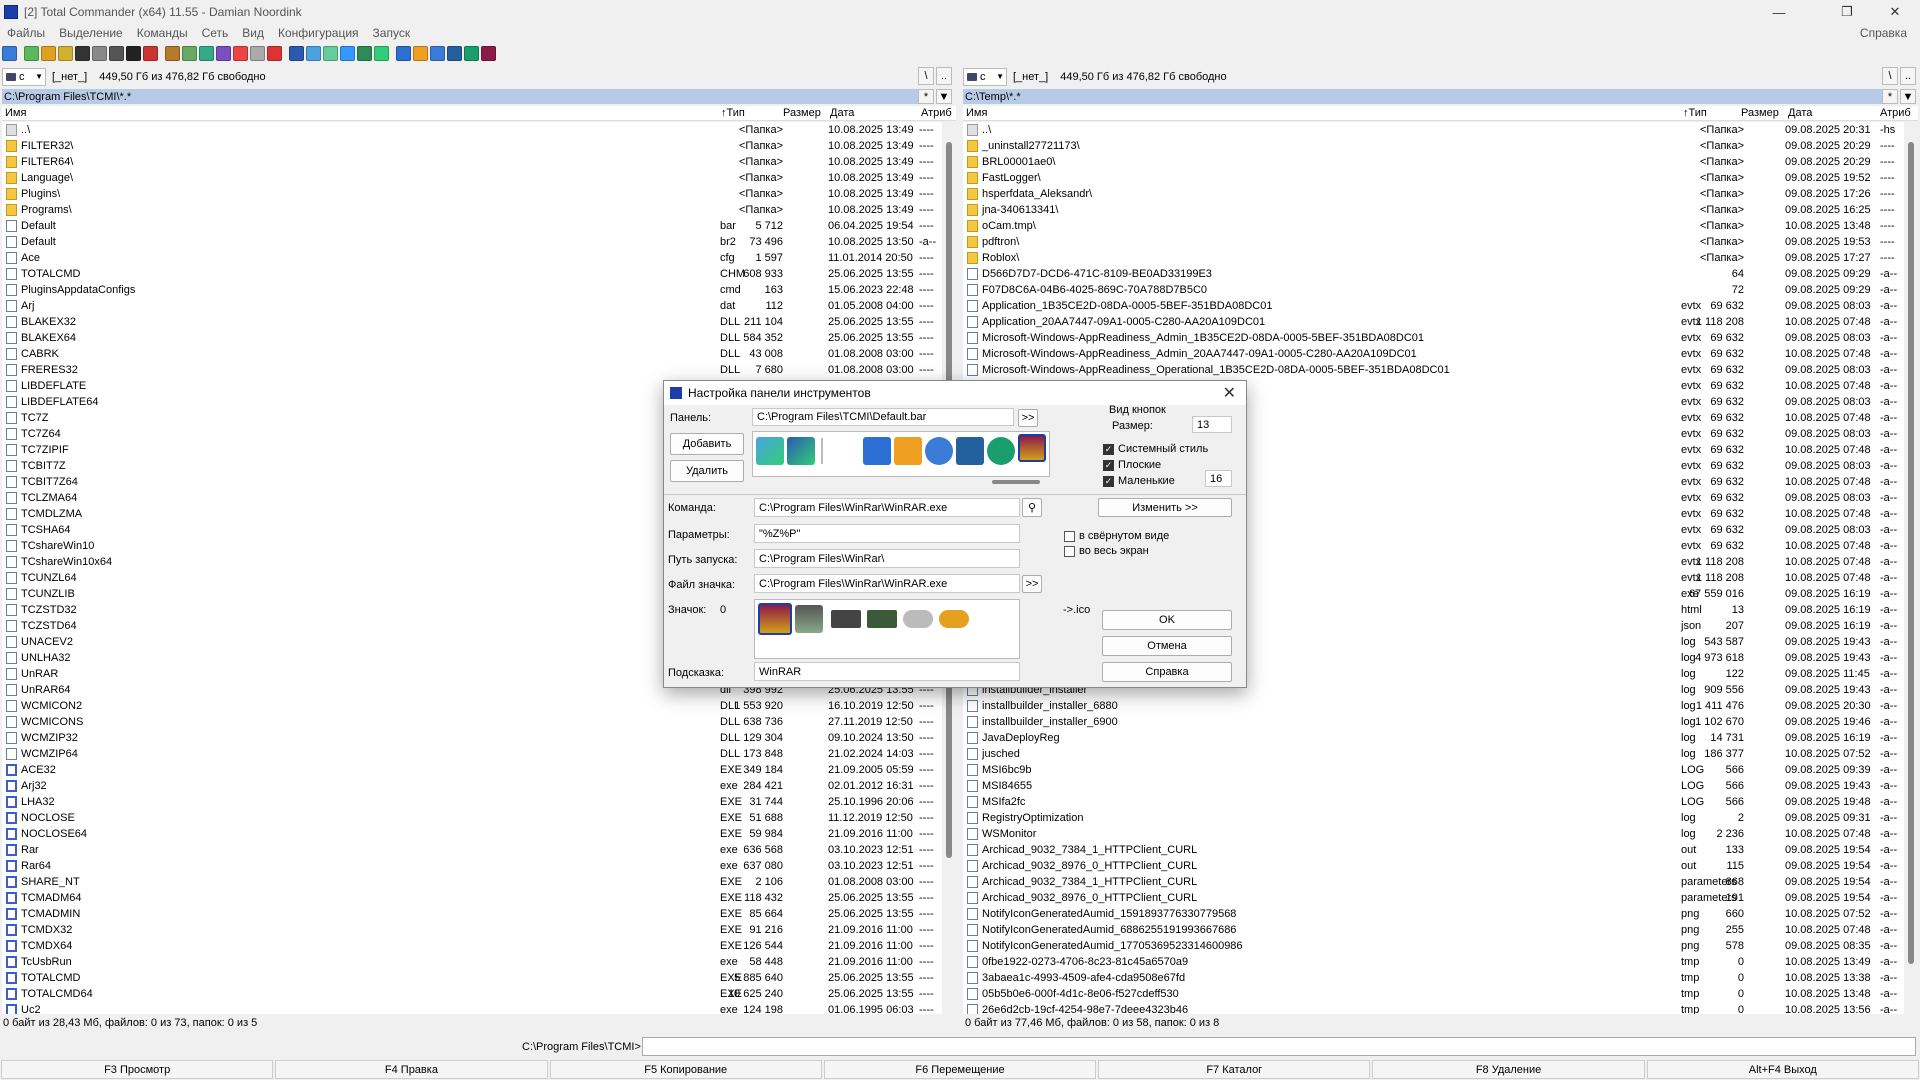 The image size is (1920, 1080). Describe the element at coordinates (707, 444) in the screenshot. I see `add-button: Добавить` at that location.